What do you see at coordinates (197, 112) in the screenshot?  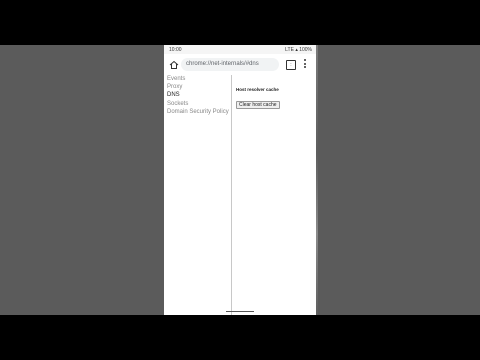 I see `sidebar-item-domain-security-policy: Domain Security Policy` at bounding box center [197, 112].